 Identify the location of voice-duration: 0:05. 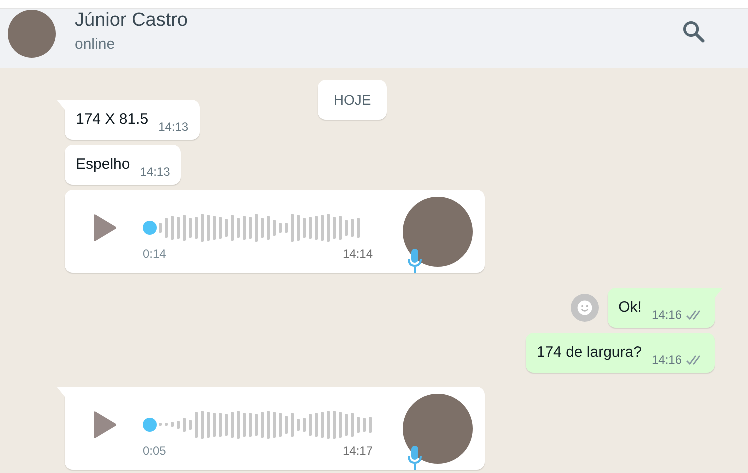
(154, 451).